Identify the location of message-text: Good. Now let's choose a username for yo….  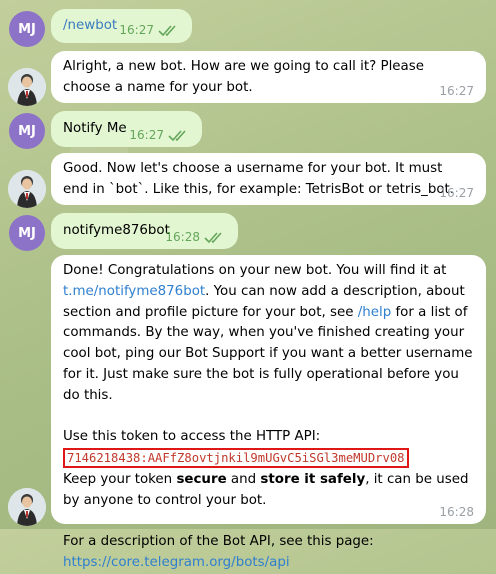
(259, 179).